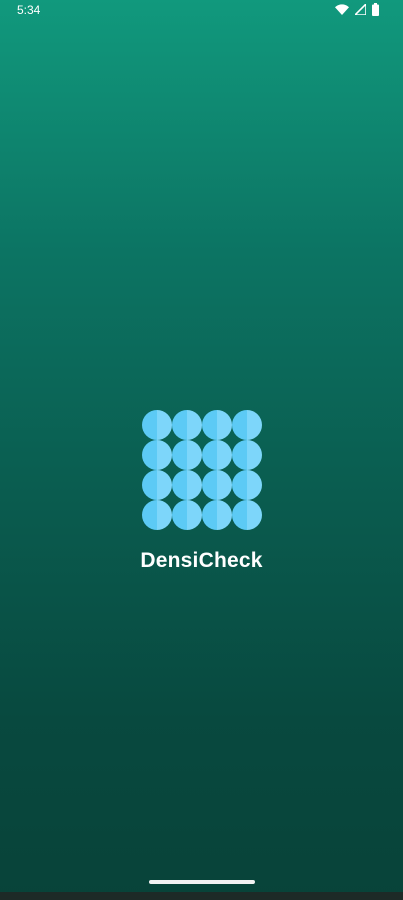  I want to click on home-indicator, so click(202, 882).